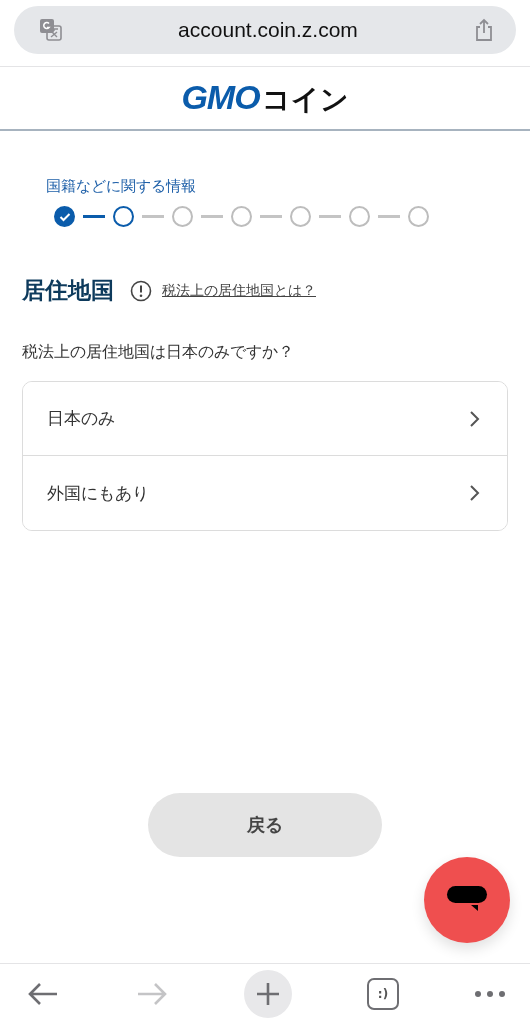 This screenshot has width=530, height=1024. I want to click on tabs-button: :), so click(383, 994).